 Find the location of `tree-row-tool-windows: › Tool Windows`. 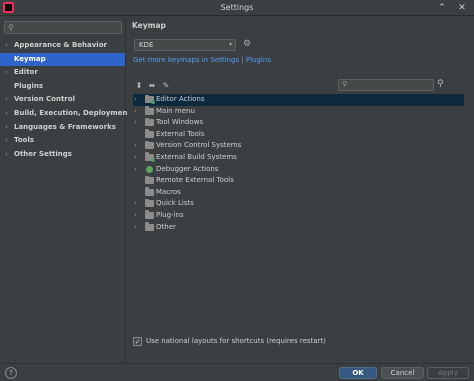

tree-row-tool-windows: › Tool Windows is located at coordinates (298, 123).